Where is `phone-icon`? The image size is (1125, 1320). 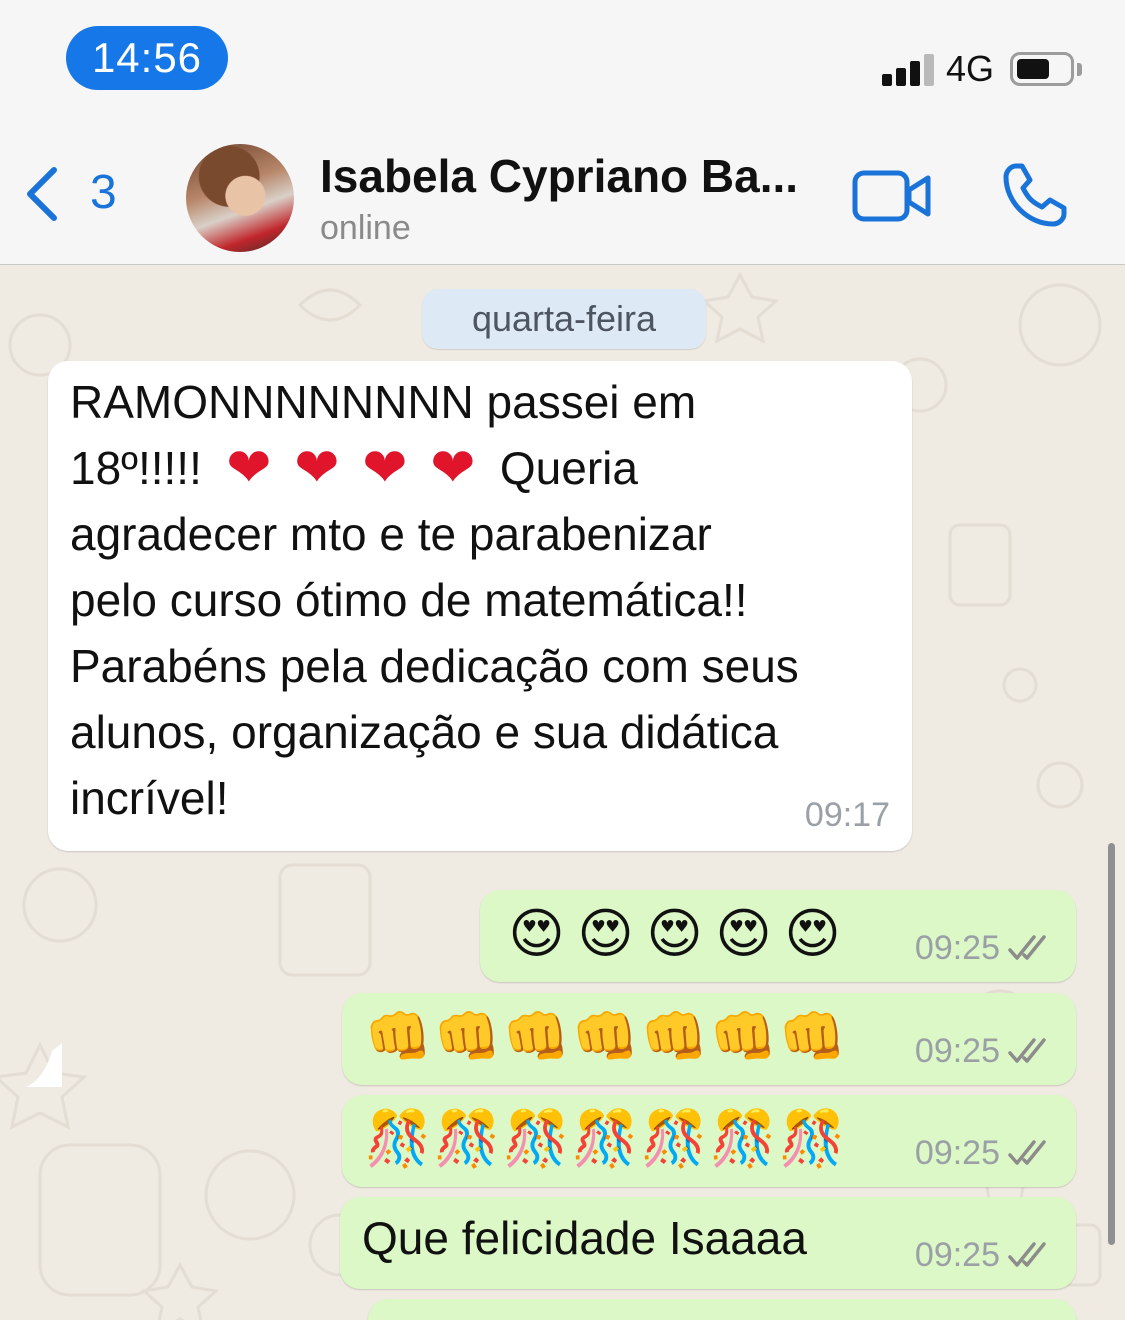
phone-icon is located at coordinates (1035, 195).